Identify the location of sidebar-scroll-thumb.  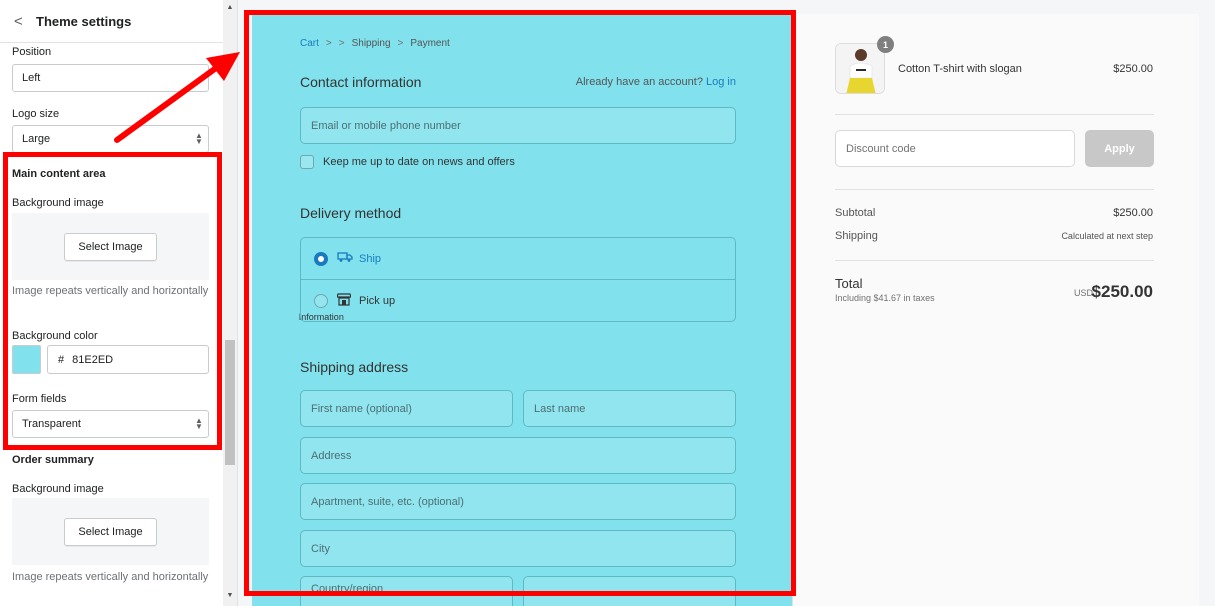
(230, 402).